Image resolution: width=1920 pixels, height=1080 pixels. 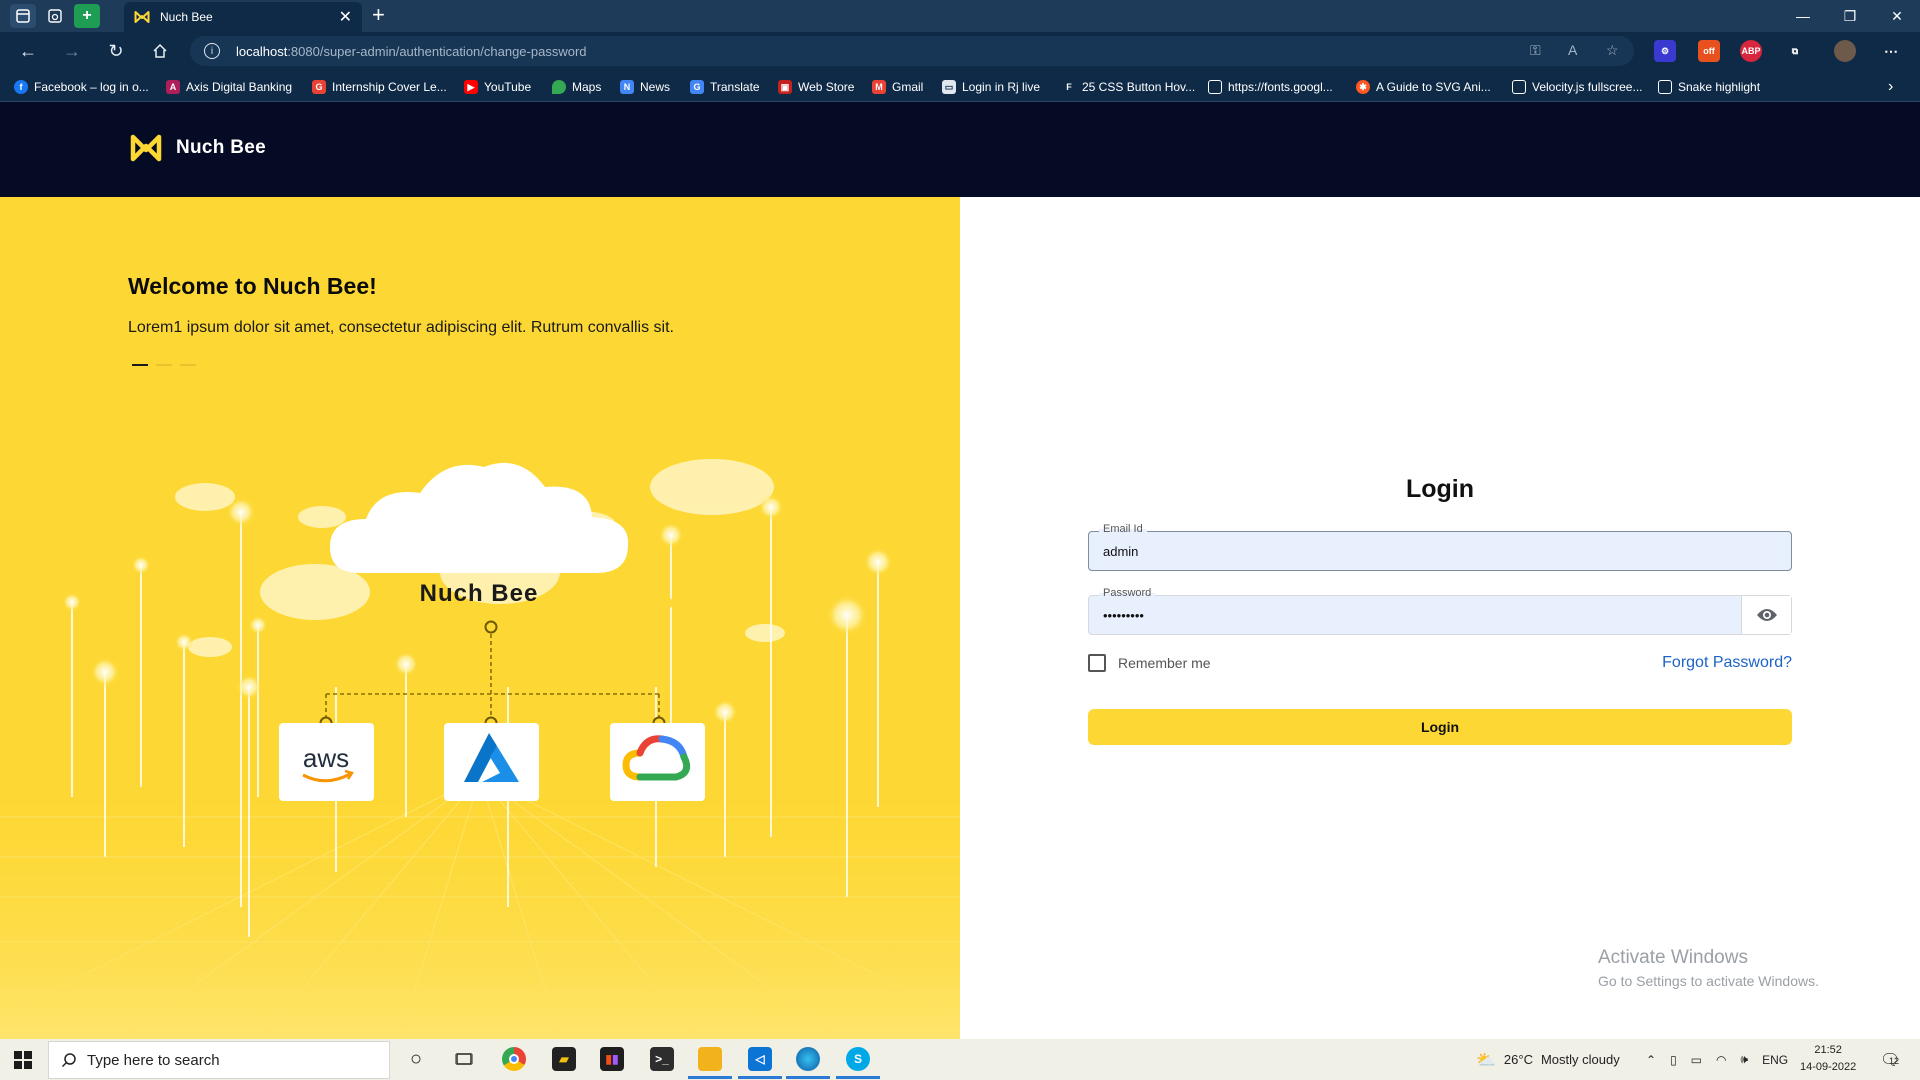 I want to click on vscode-icon: ◁, so click(x=760, y=1063).